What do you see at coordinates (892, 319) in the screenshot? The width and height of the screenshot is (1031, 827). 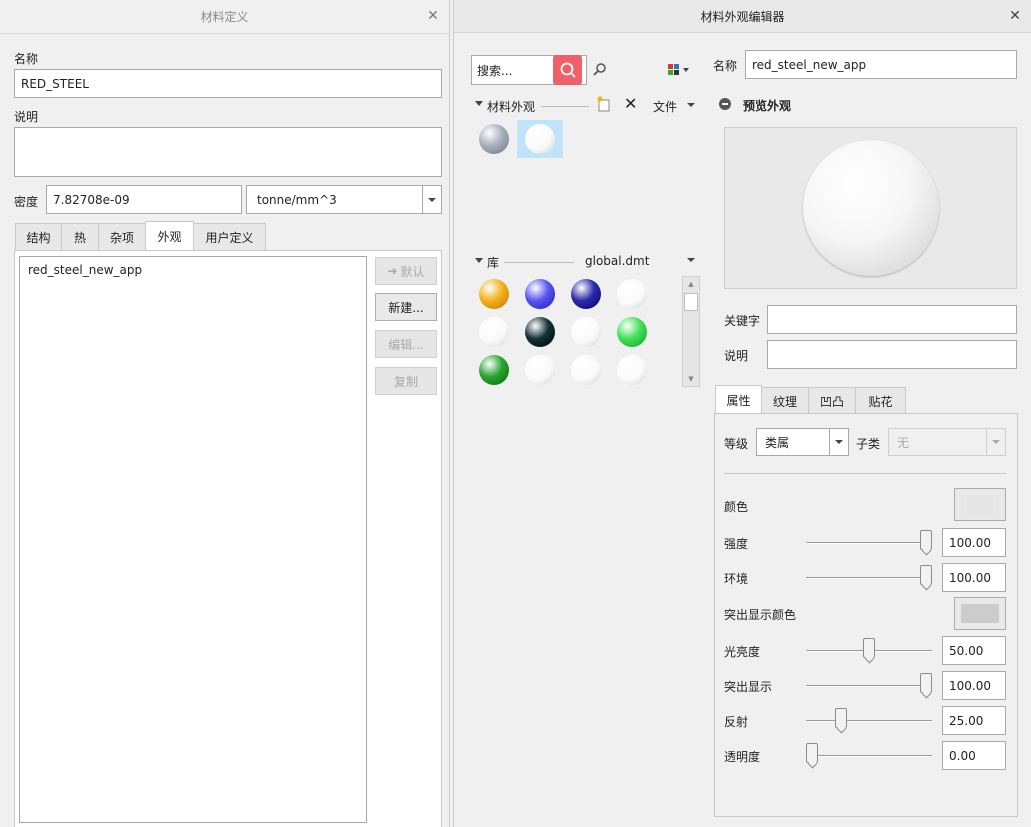 I see `keyword-field` at bounding box center [892, 319].